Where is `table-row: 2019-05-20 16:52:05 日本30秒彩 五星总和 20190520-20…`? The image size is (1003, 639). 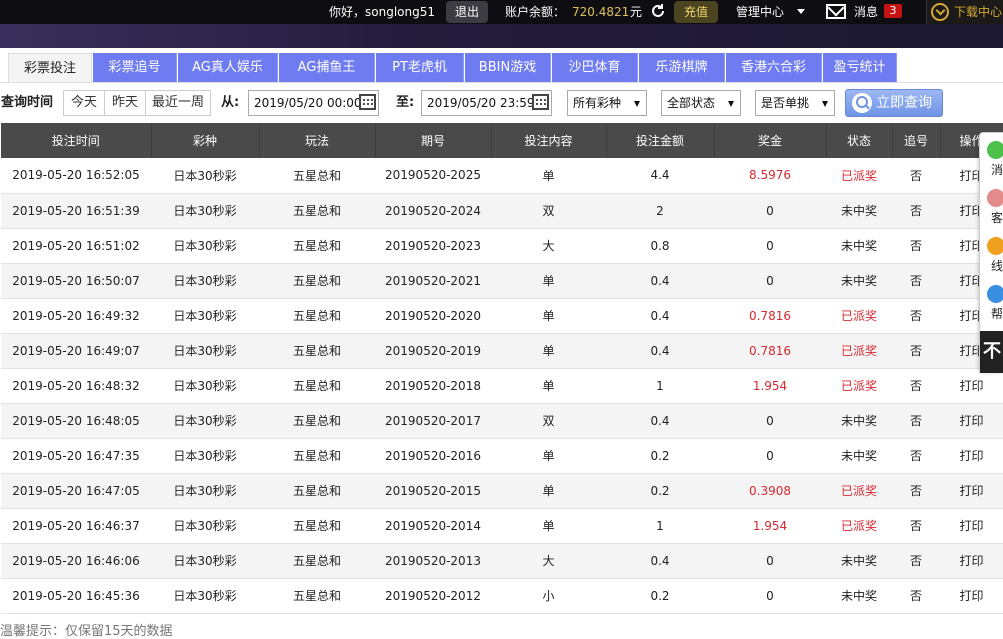 table-row: 2019-05-20 16:52:05 日本30秒彩 五星总和 20190520-20… is located at coordinates (502, 176).